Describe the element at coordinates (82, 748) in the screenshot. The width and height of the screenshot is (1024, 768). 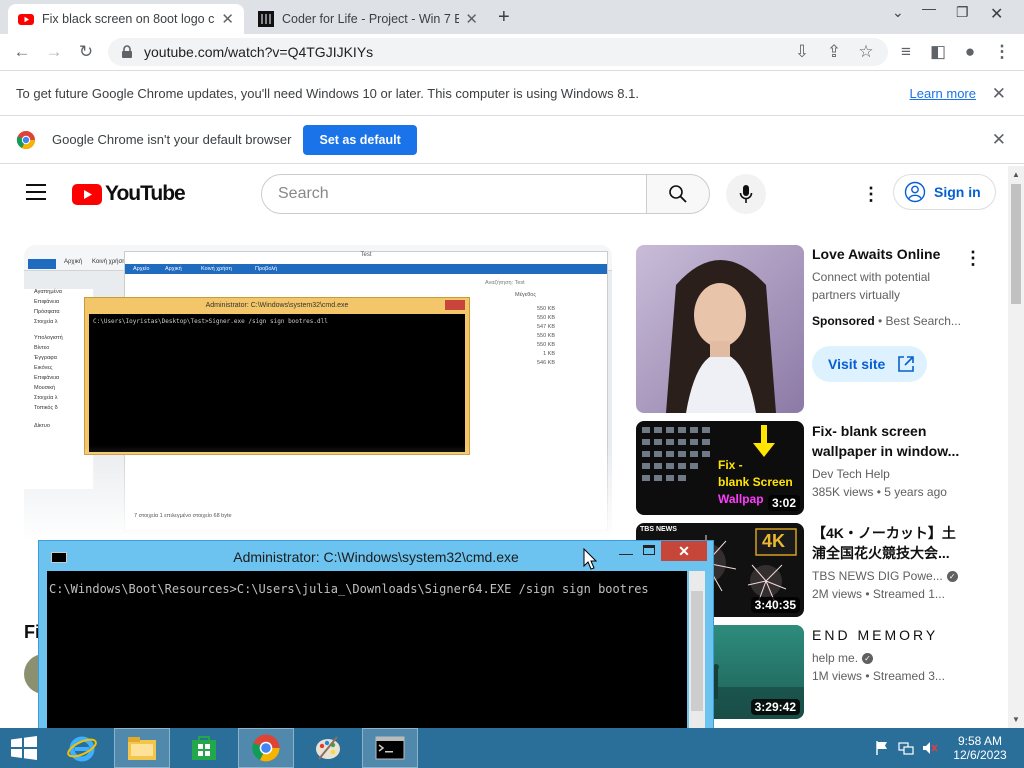
I see `internet-explorer-button` at that location.